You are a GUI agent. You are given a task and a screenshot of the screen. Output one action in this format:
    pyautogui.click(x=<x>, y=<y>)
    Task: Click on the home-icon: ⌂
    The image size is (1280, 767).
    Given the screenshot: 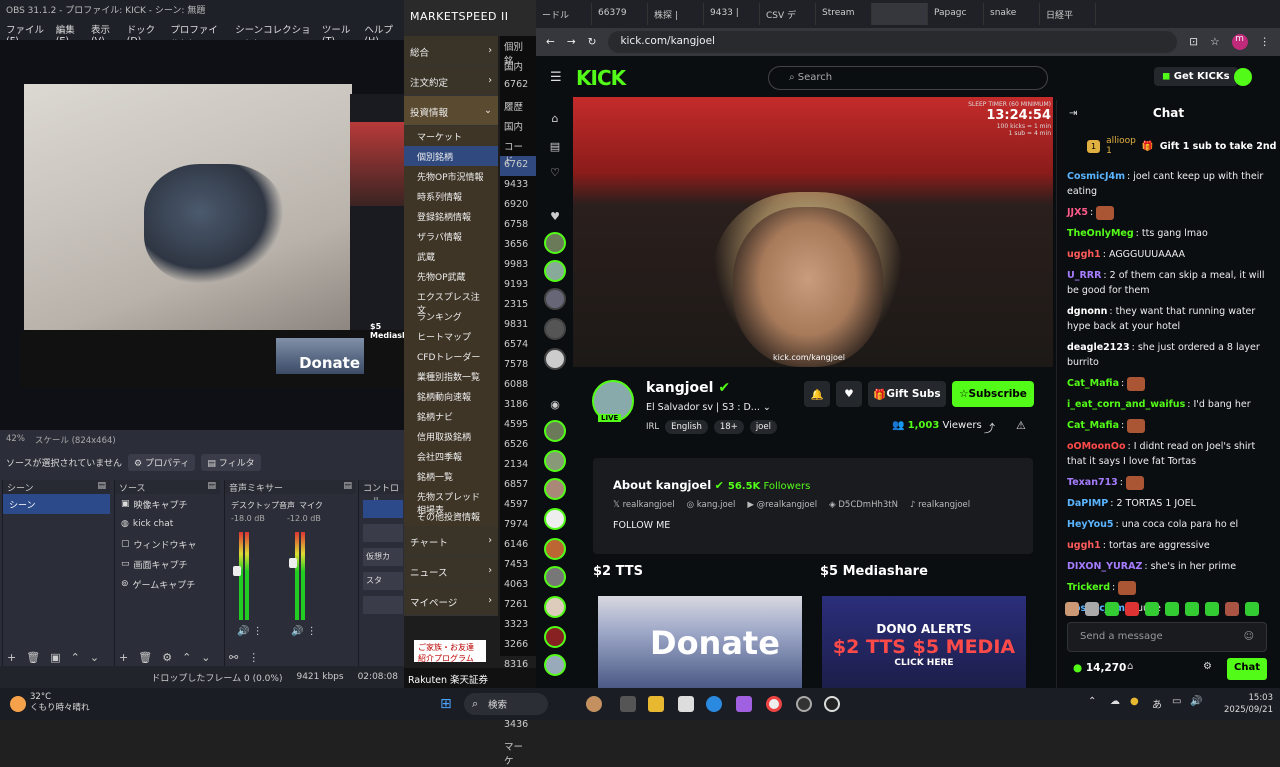 What is the action you would take?
    pyautogui.click(x=555, y=119)
    